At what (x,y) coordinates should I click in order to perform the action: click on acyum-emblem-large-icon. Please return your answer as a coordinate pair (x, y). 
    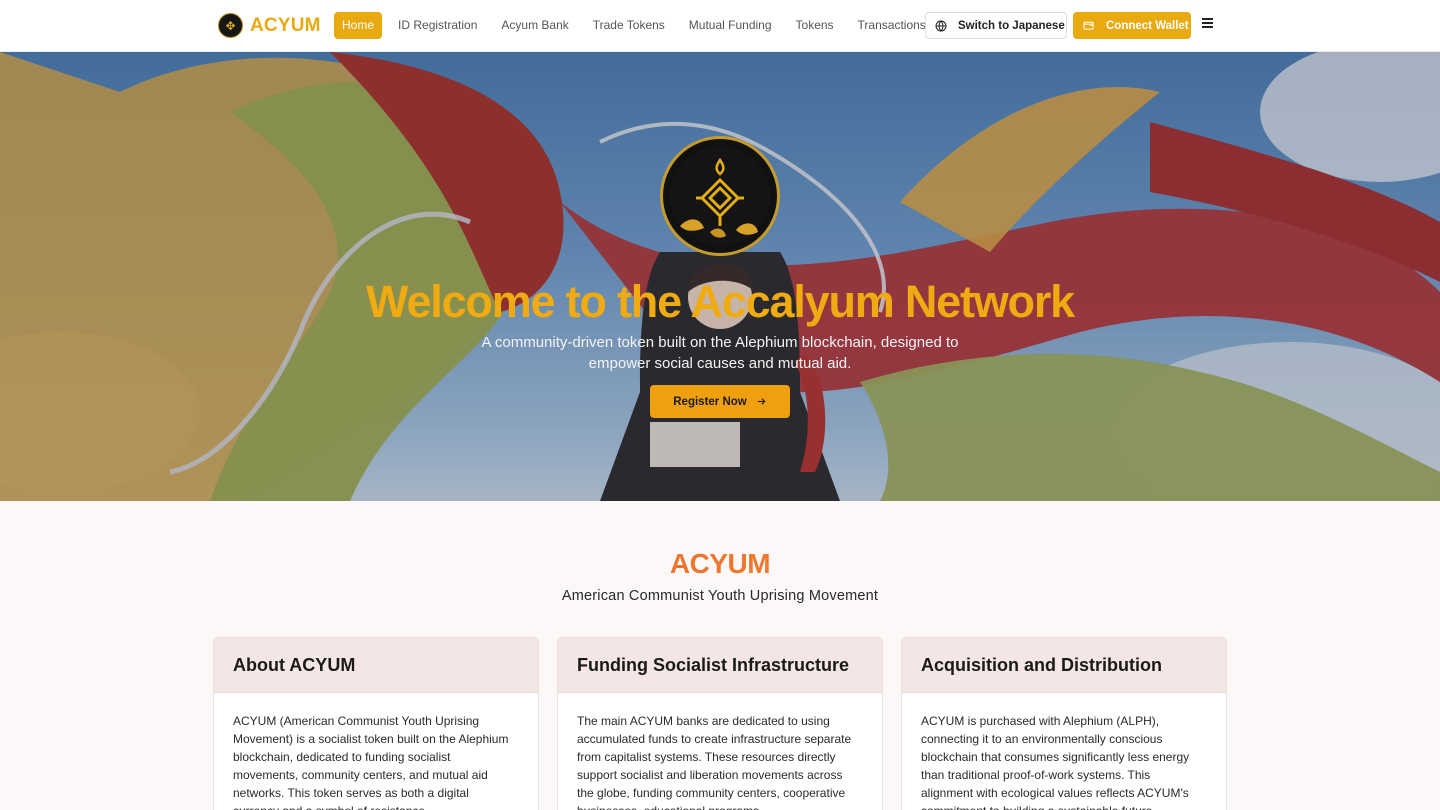
    Looking at the image, I should click on (720, 196).